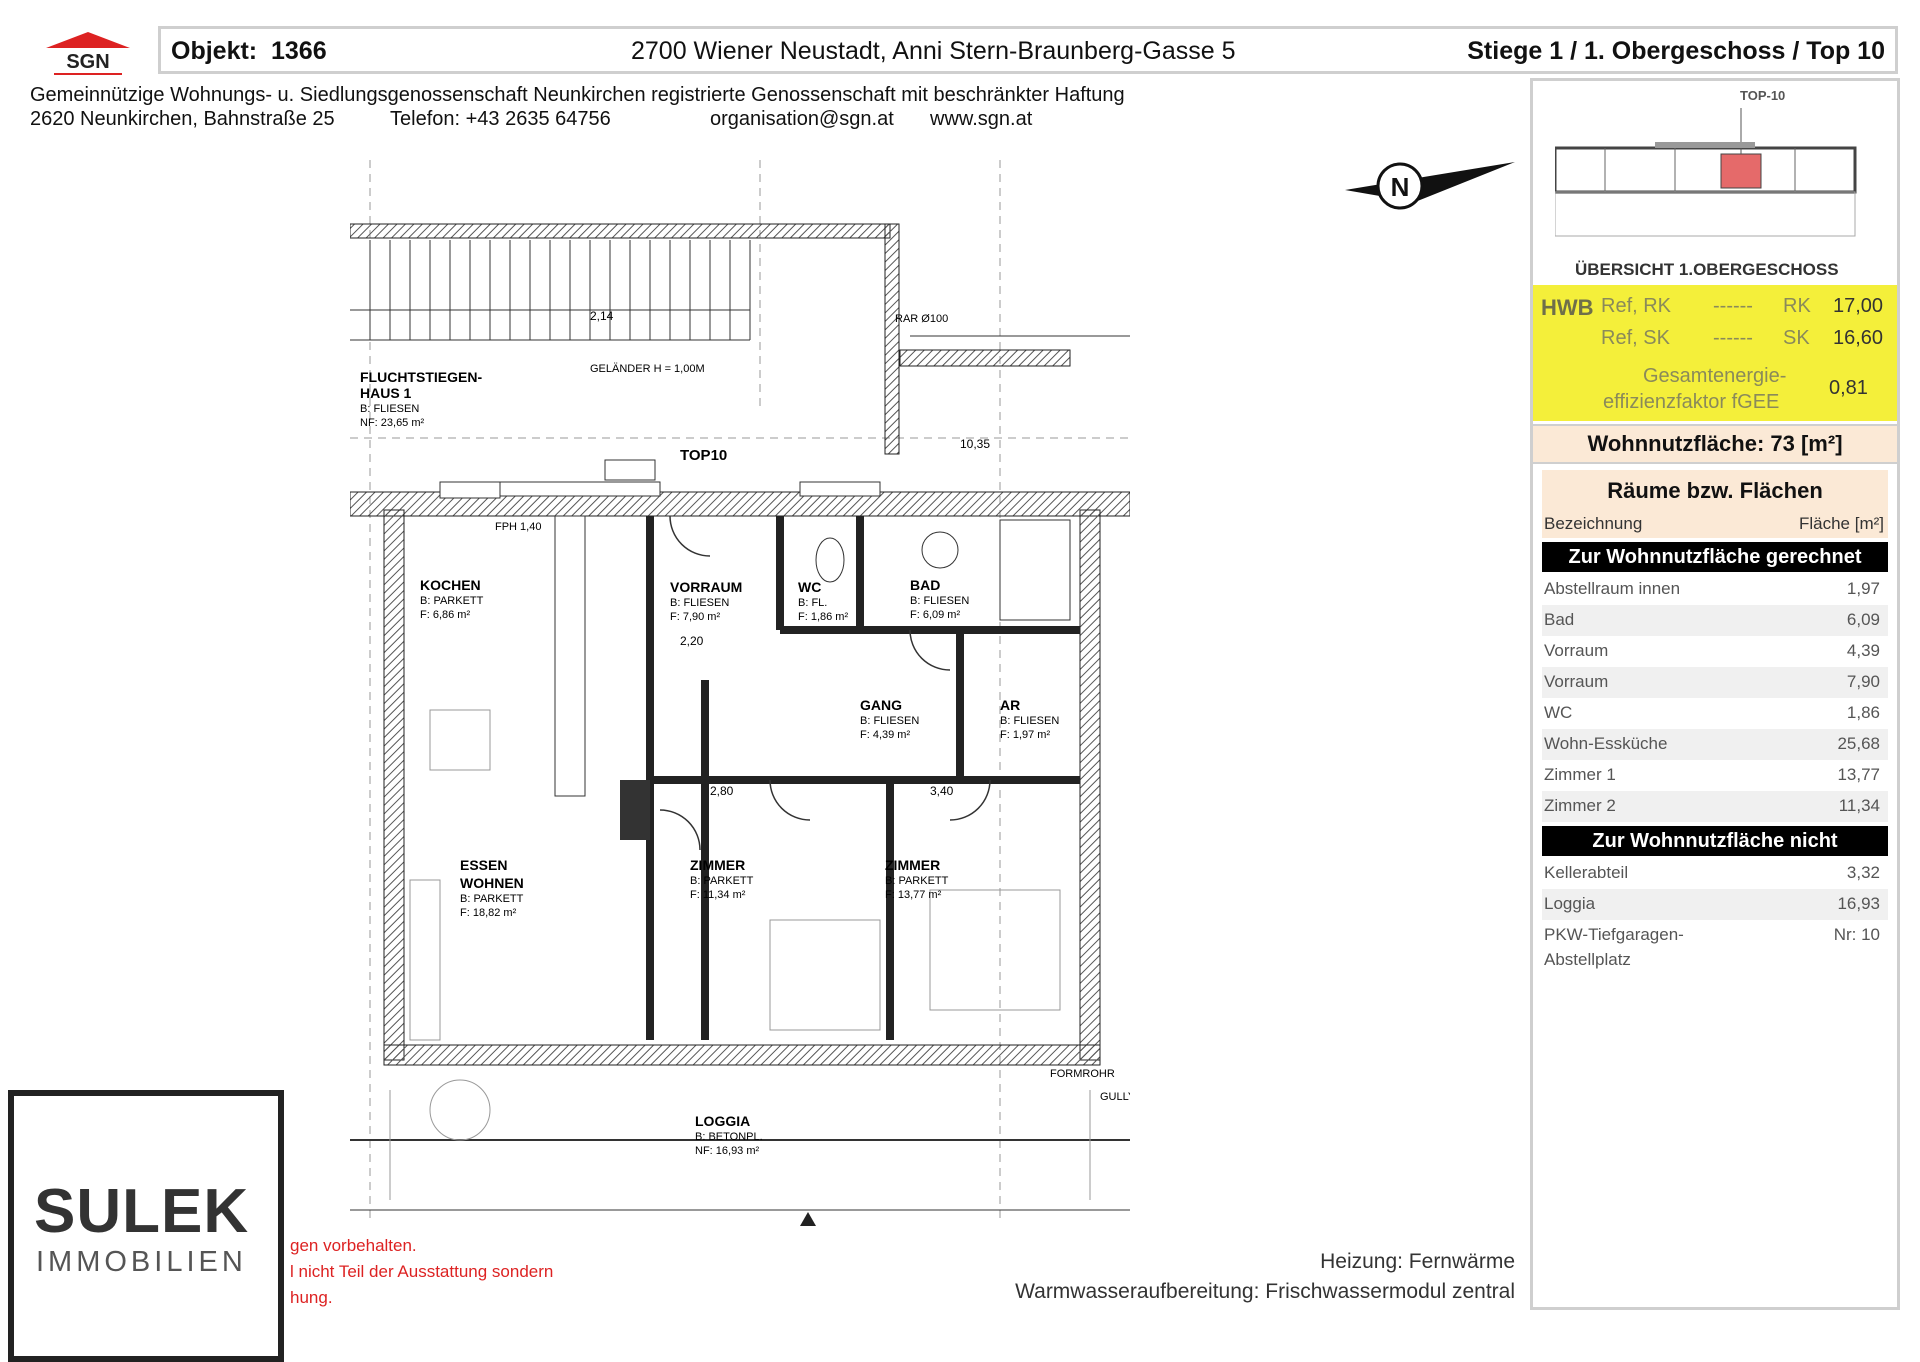 This screenshot has width=1920, height=1362. What do you see at coordinates (1796, 338) in the screenshot?
I see `hwb-sk: SK` at bounding box center [1796, 338].